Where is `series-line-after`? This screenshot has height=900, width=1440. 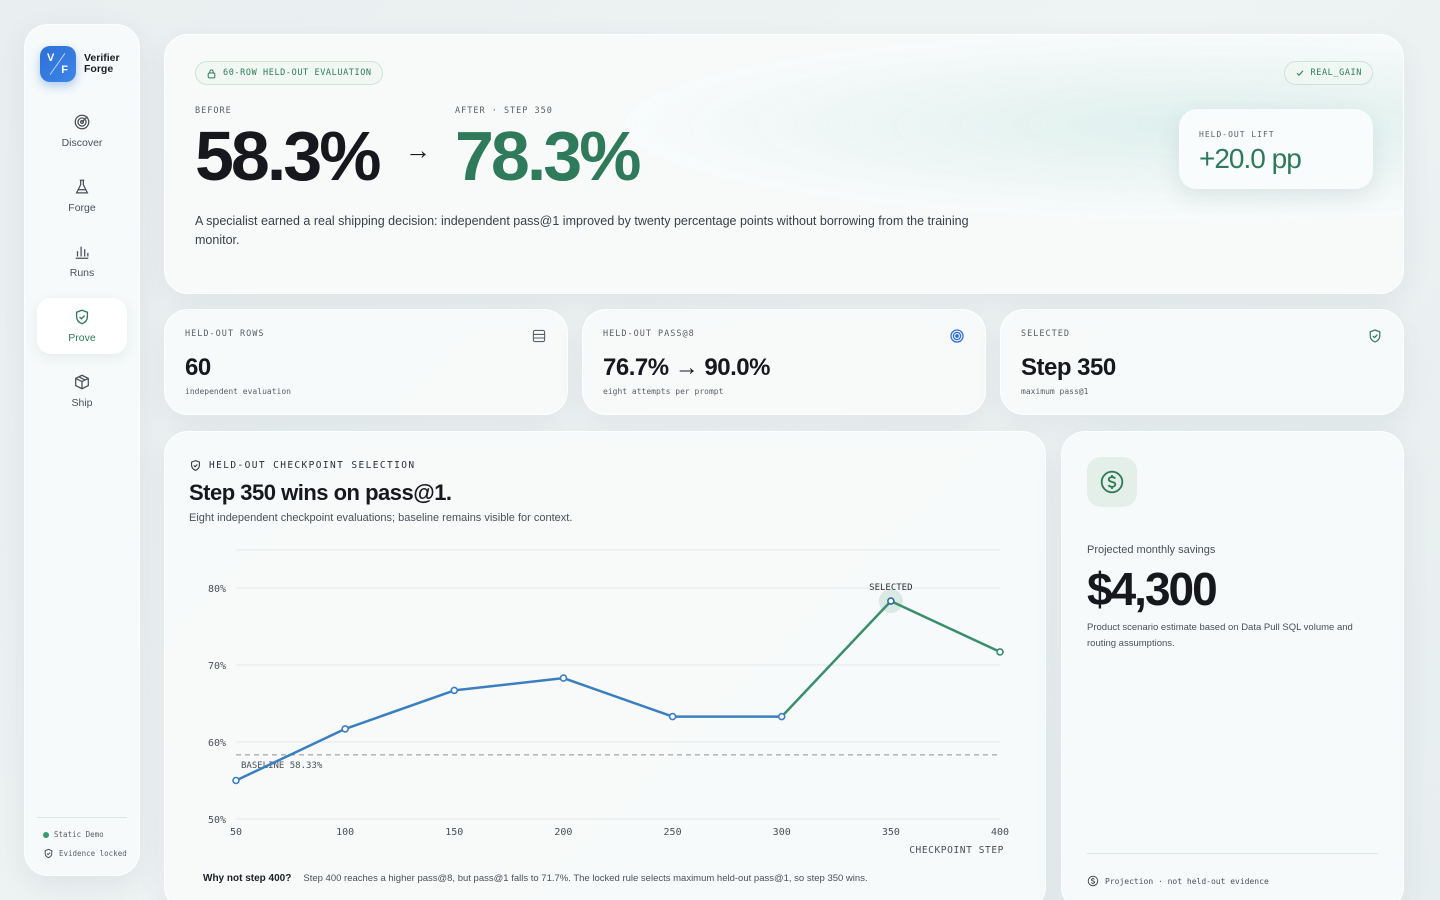
series-line-after is located at coordinates (890, 658).